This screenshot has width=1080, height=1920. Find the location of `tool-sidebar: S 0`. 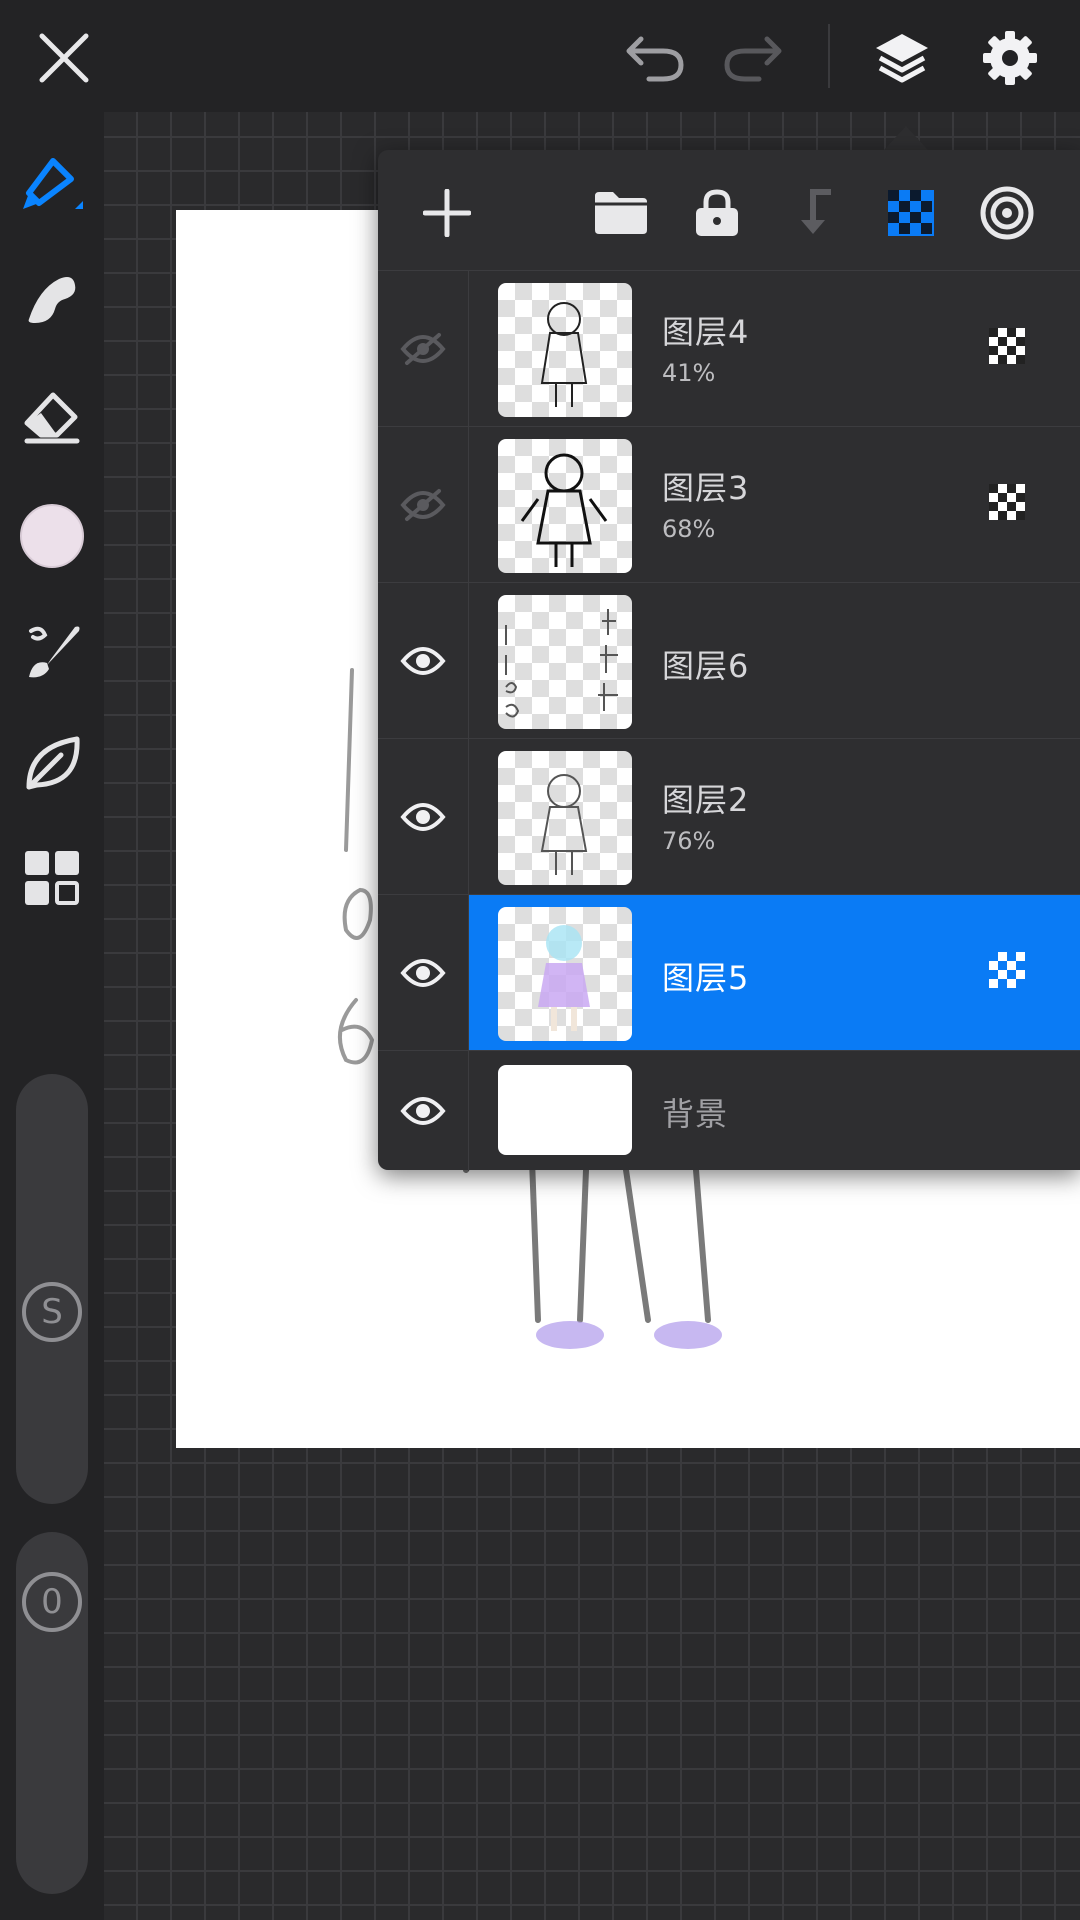

tool-sidebar: S 0 is located at coordinates (52, 1016).